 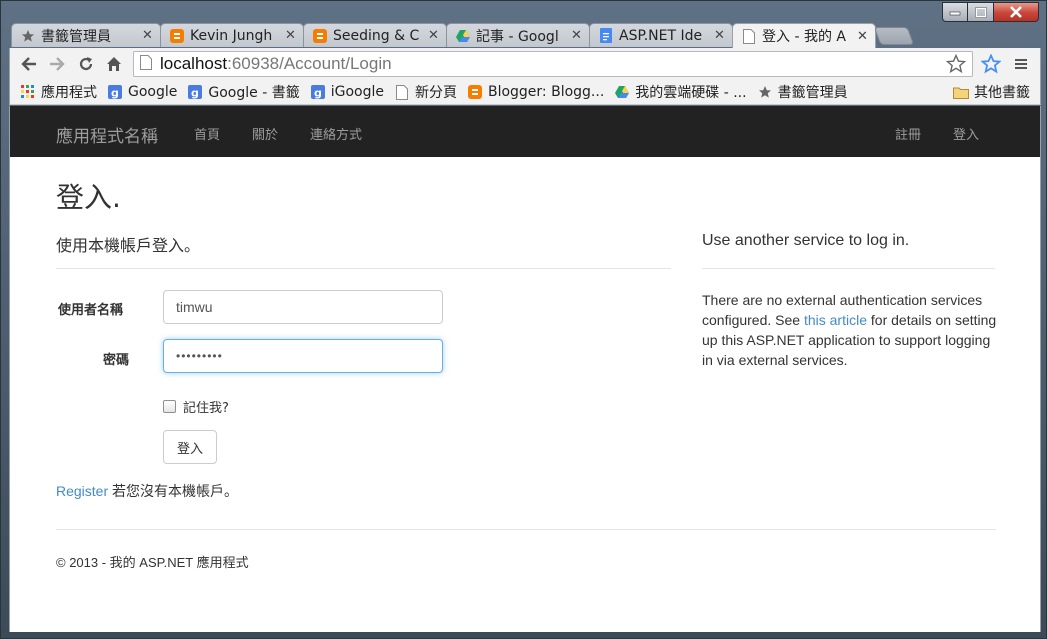 I want to click on username-input: timwu, so click(x=303, y=307).